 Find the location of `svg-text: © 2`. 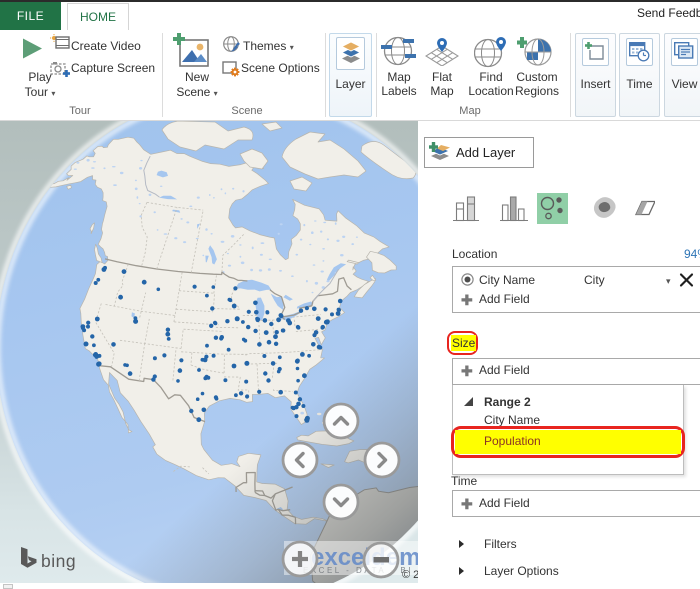

svg-text: © 2 is located at coordinates (410, 575).